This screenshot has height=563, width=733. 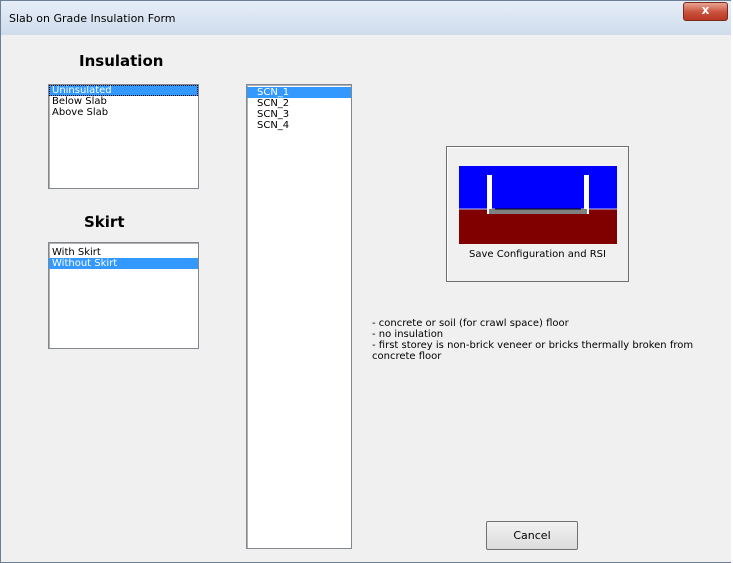 I want to click on cancel-button: Cancel, so click(x=532, y=535).